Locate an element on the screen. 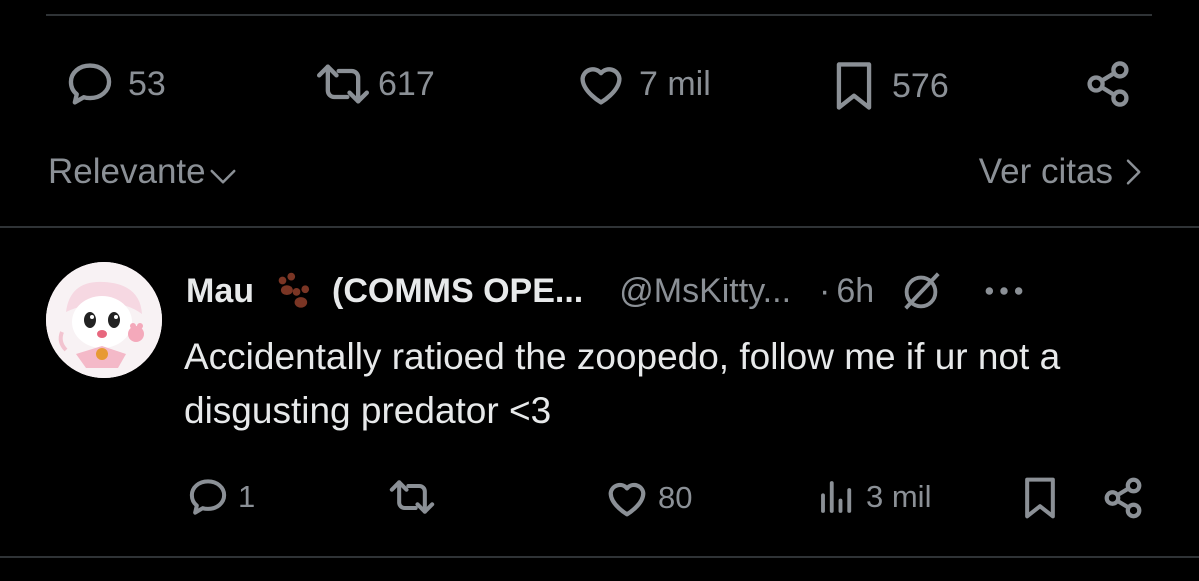 This screenshot has width=1199, height=581. reply-share-button is located at coordinates (1123, 498).